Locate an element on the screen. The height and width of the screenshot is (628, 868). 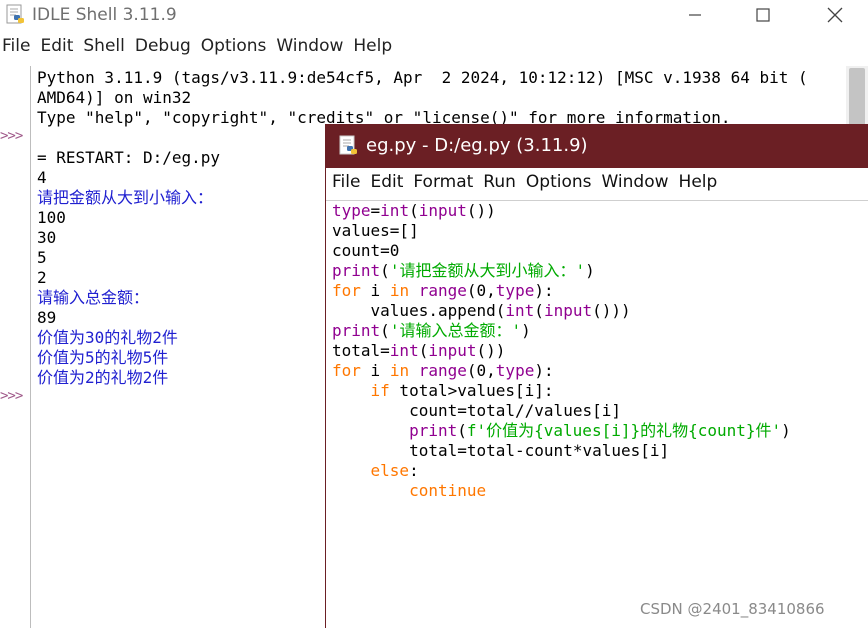
close-icon is located at coordinates (835, 15).